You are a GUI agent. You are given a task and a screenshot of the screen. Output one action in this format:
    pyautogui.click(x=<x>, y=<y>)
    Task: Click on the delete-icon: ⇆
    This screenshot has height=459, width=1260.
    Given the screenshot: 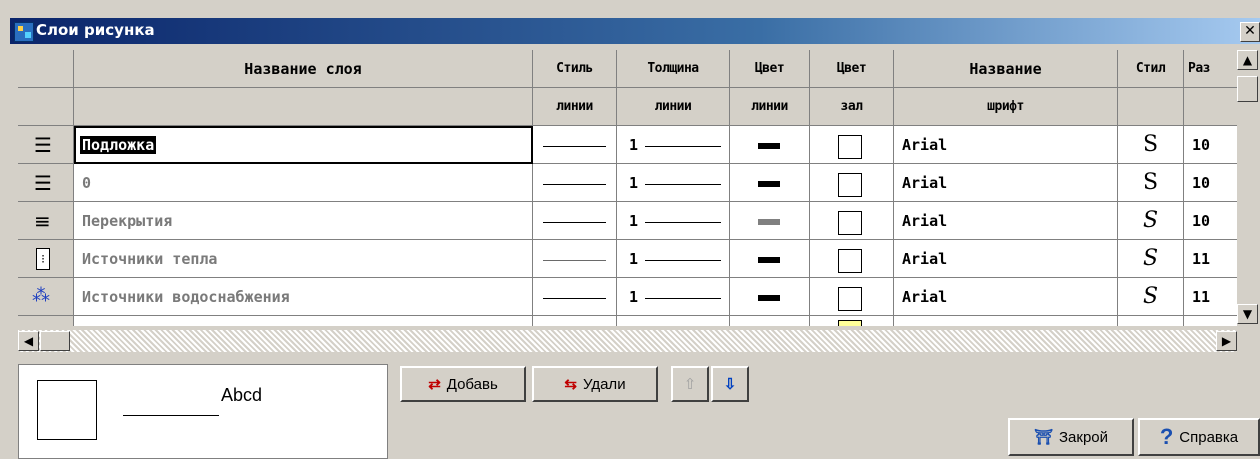 What is the action you would take?
    pyautogui.click(x=570, y=384)
    